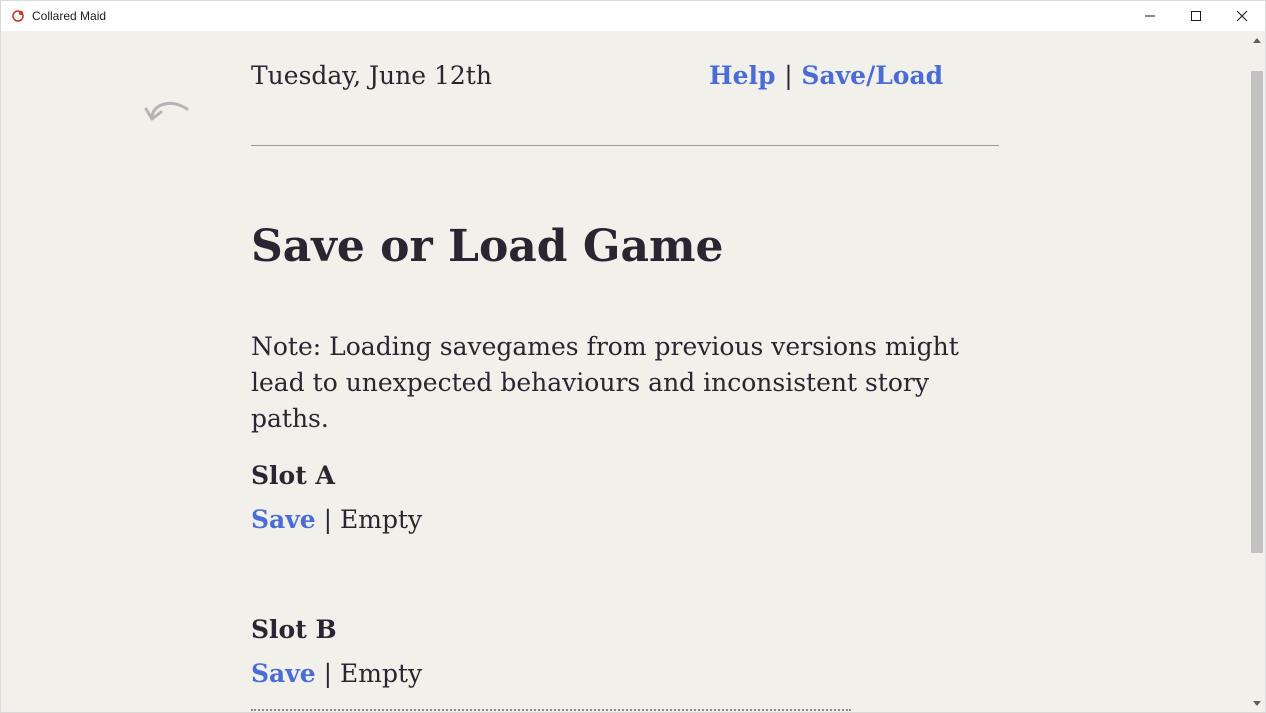 The height and width of the screenshot is (713, 1266). Describe the element at coordinates (69, 16) in the screenshot. I see `window-title: Collared Maid` at that location.